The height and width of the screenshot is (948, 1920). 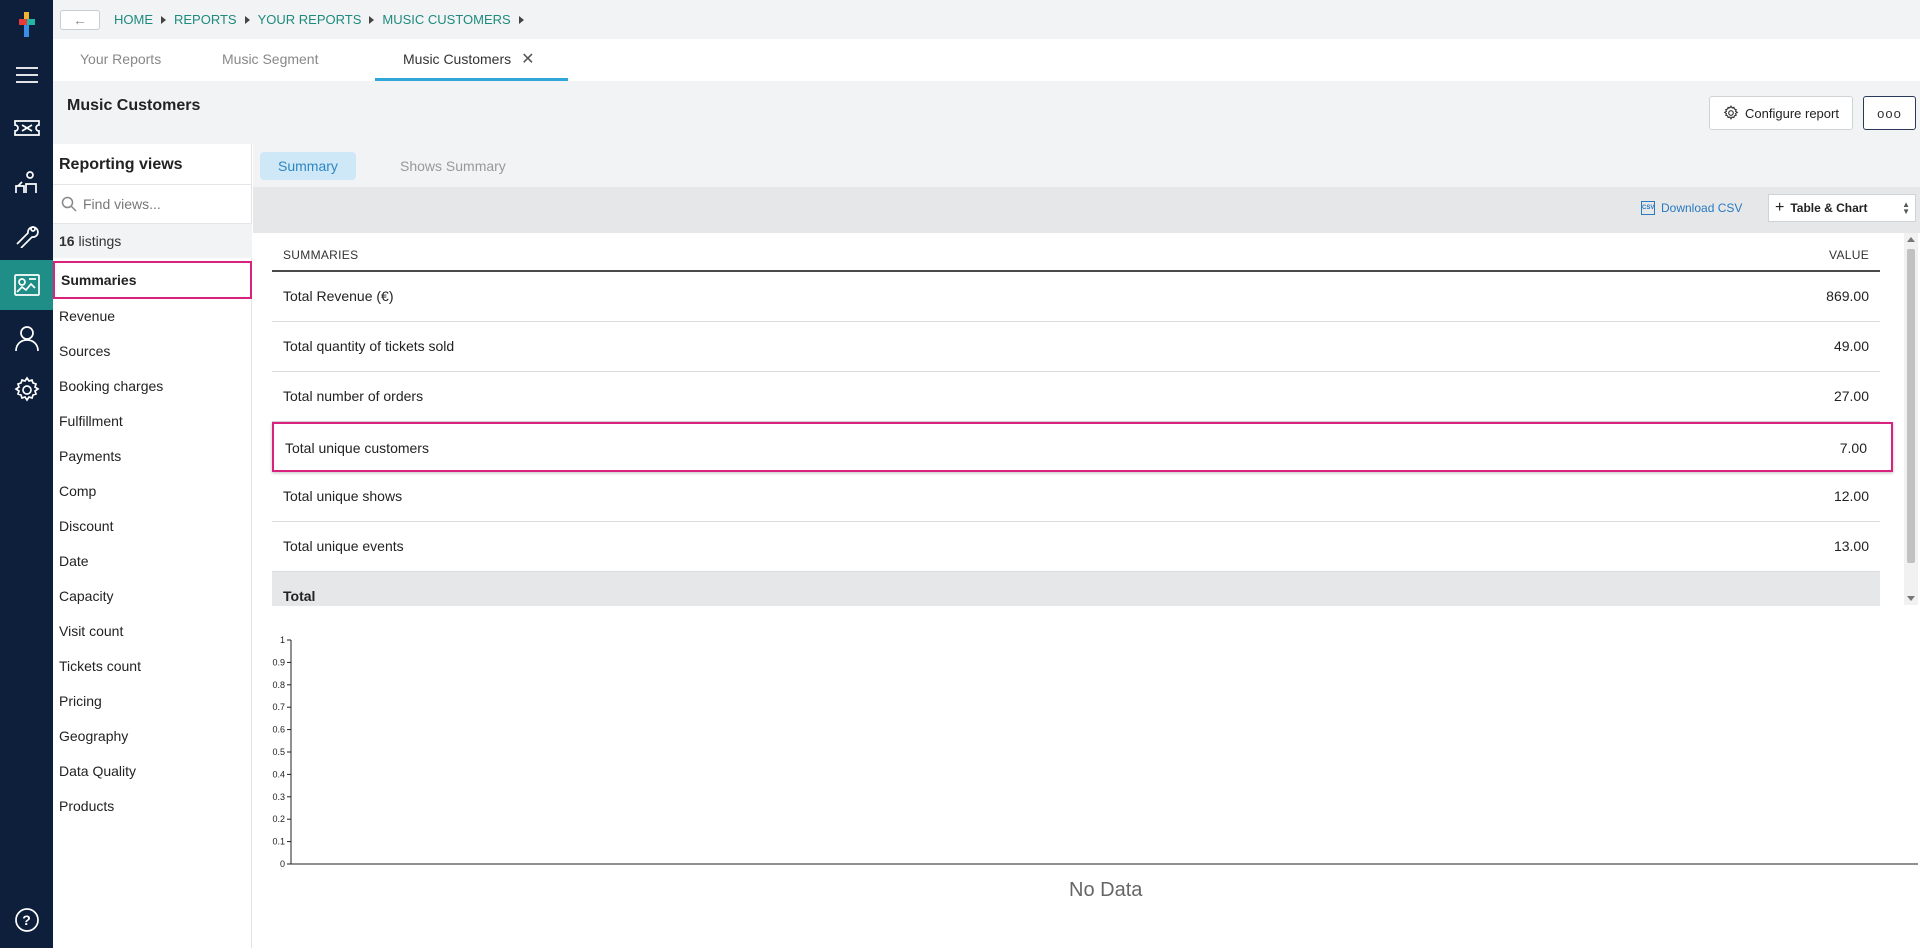 I want to click on back-arrow-icon: ←, so click(x=80, y=19).